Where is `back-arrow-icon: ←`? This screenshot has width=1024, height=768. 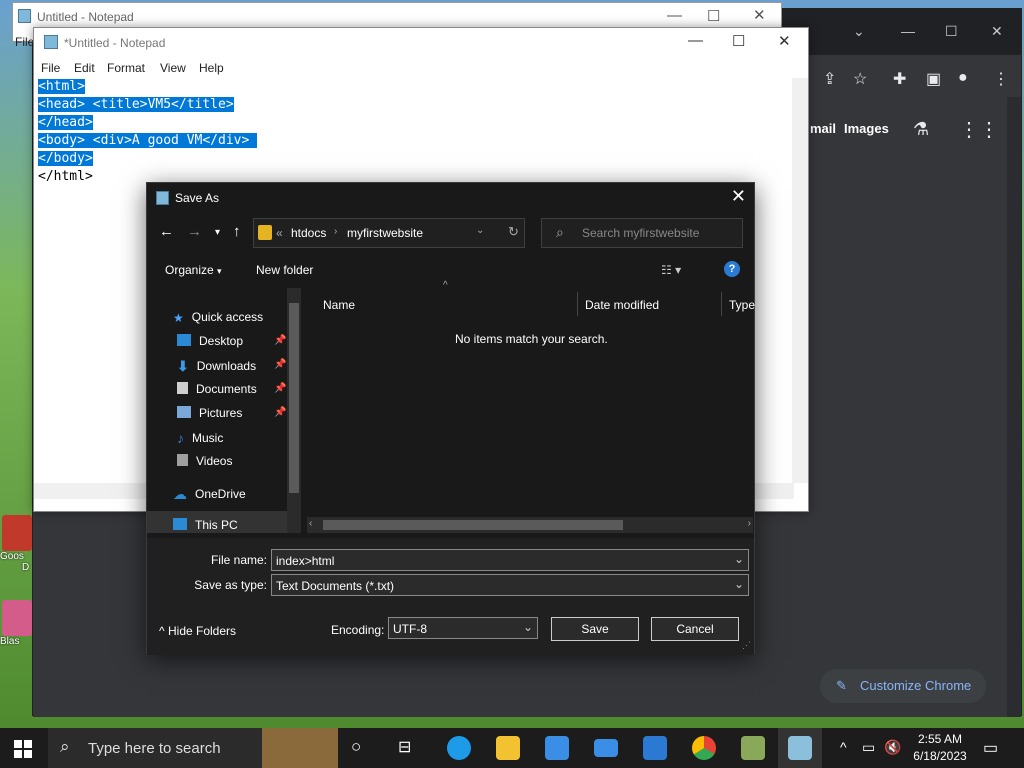
back-arrow-icon: ← is located at coordinates (166, 231).